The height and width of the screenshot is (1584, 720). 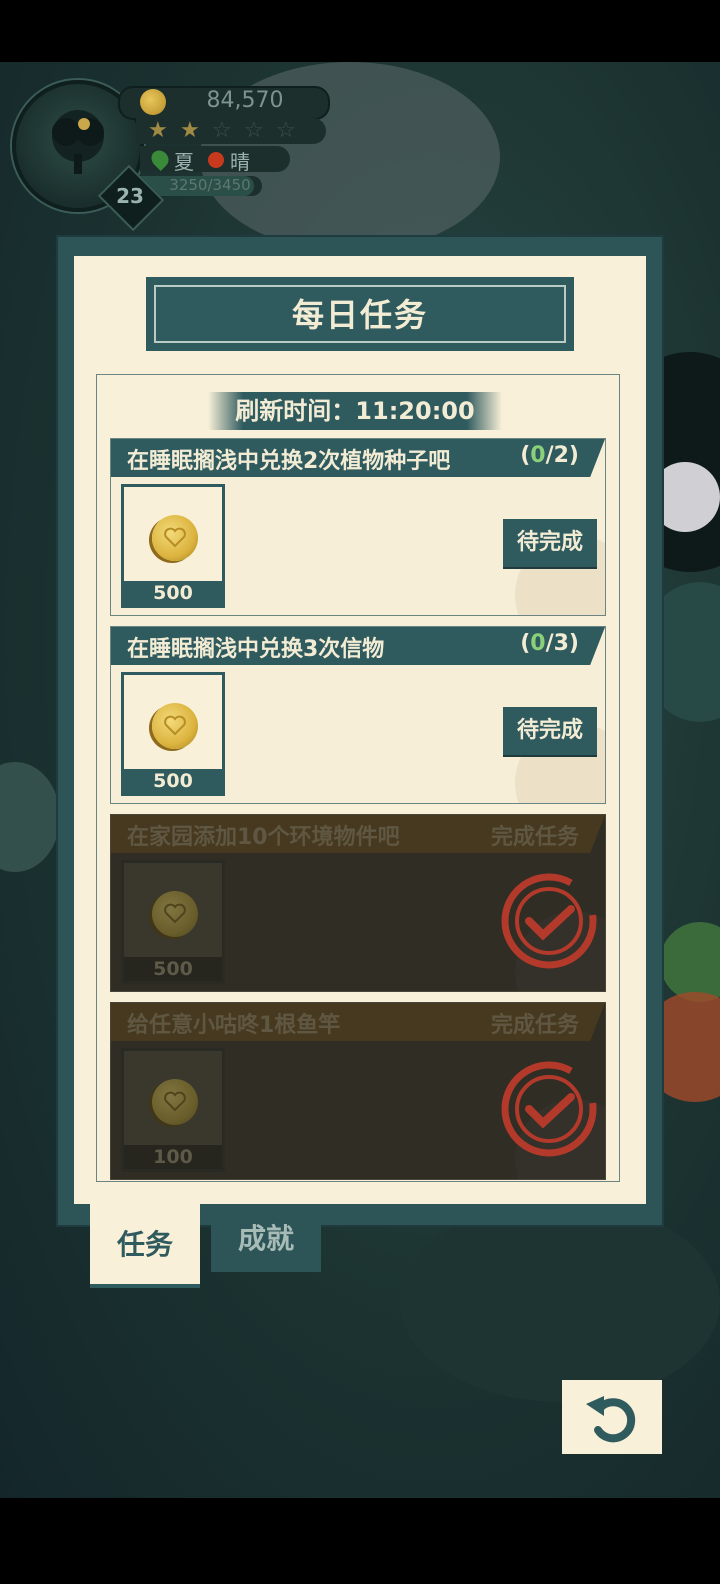 I want to click on panel-title: 每日任务, so click(x=359, y=315).